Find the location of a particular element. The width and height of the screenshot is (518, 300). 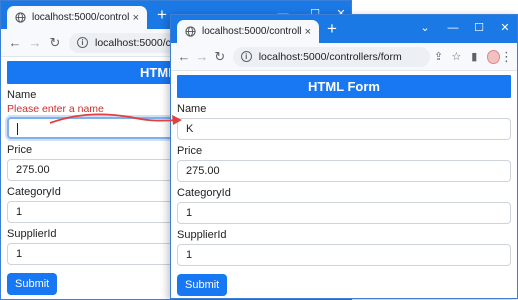

url-text: localhost:5000/controllers/form is located at coordinates (330, 56).